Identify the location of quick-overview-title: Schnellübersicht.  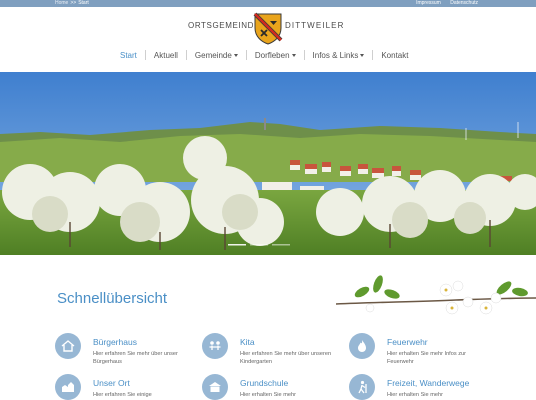
(112, 298).